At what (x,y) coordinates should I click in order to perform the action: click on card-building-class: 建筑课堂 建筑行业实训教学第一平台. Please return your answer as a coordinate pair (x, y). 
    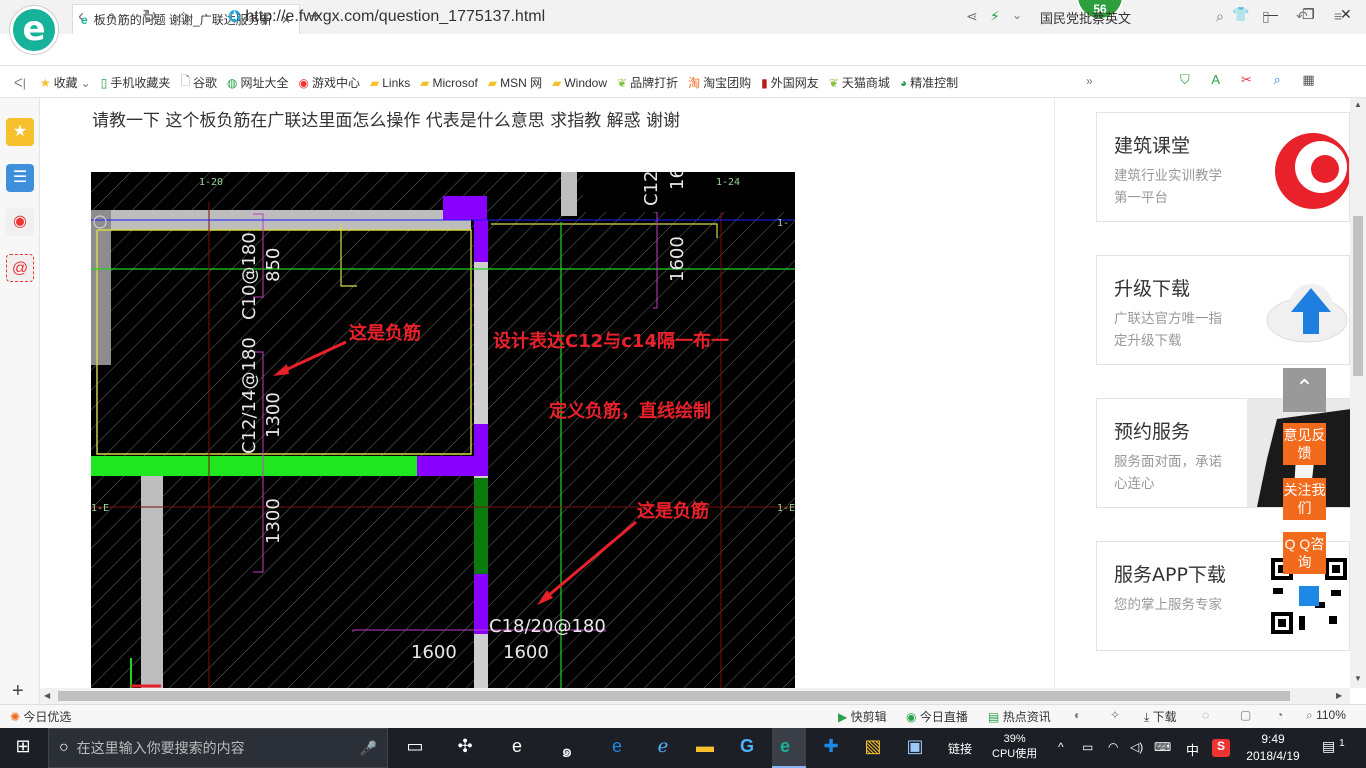
    Looking at the image, I should click on (1223, 167).